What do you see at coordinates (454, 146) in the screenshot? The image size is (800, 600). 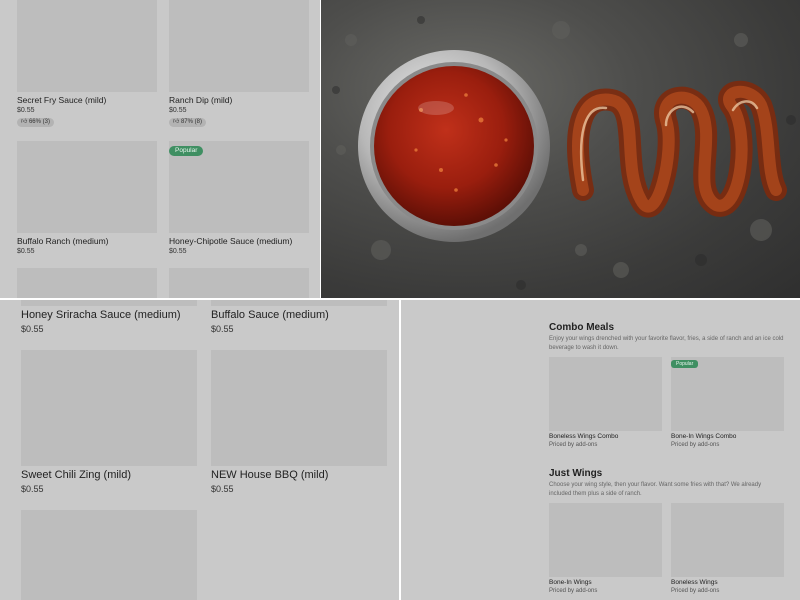 I see `sauce-surface` at bounding box center [454, 146].